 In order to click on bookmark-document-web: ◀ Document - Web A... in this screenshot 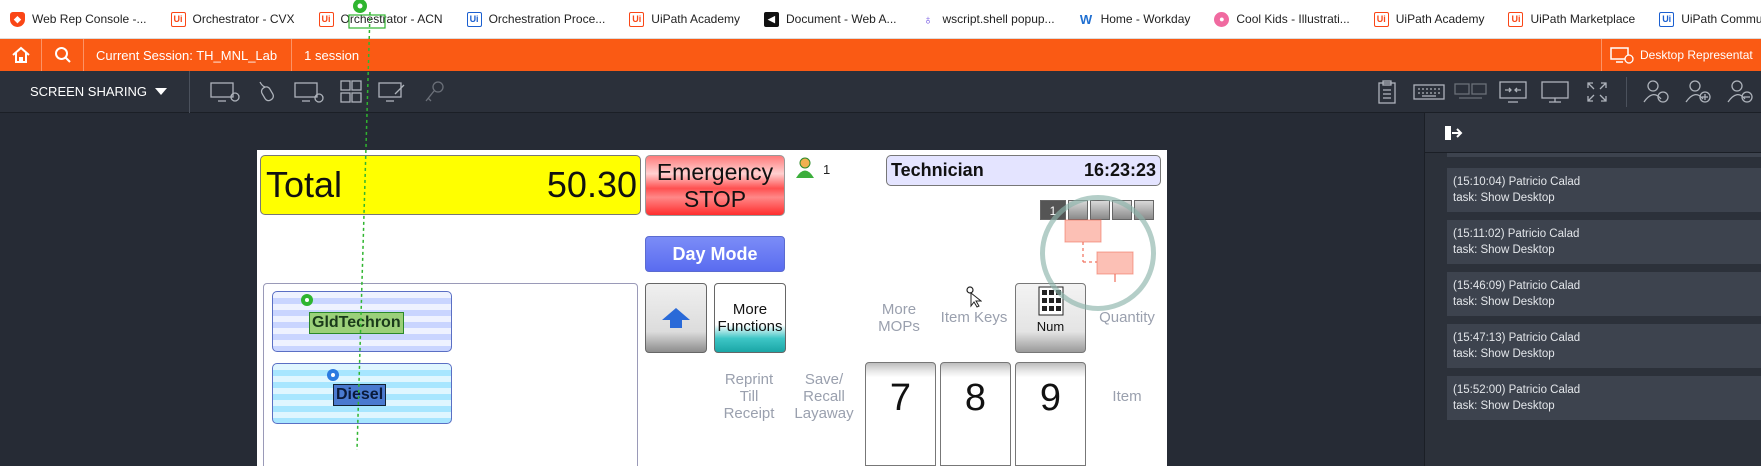, I will do `click(830, 19)`.